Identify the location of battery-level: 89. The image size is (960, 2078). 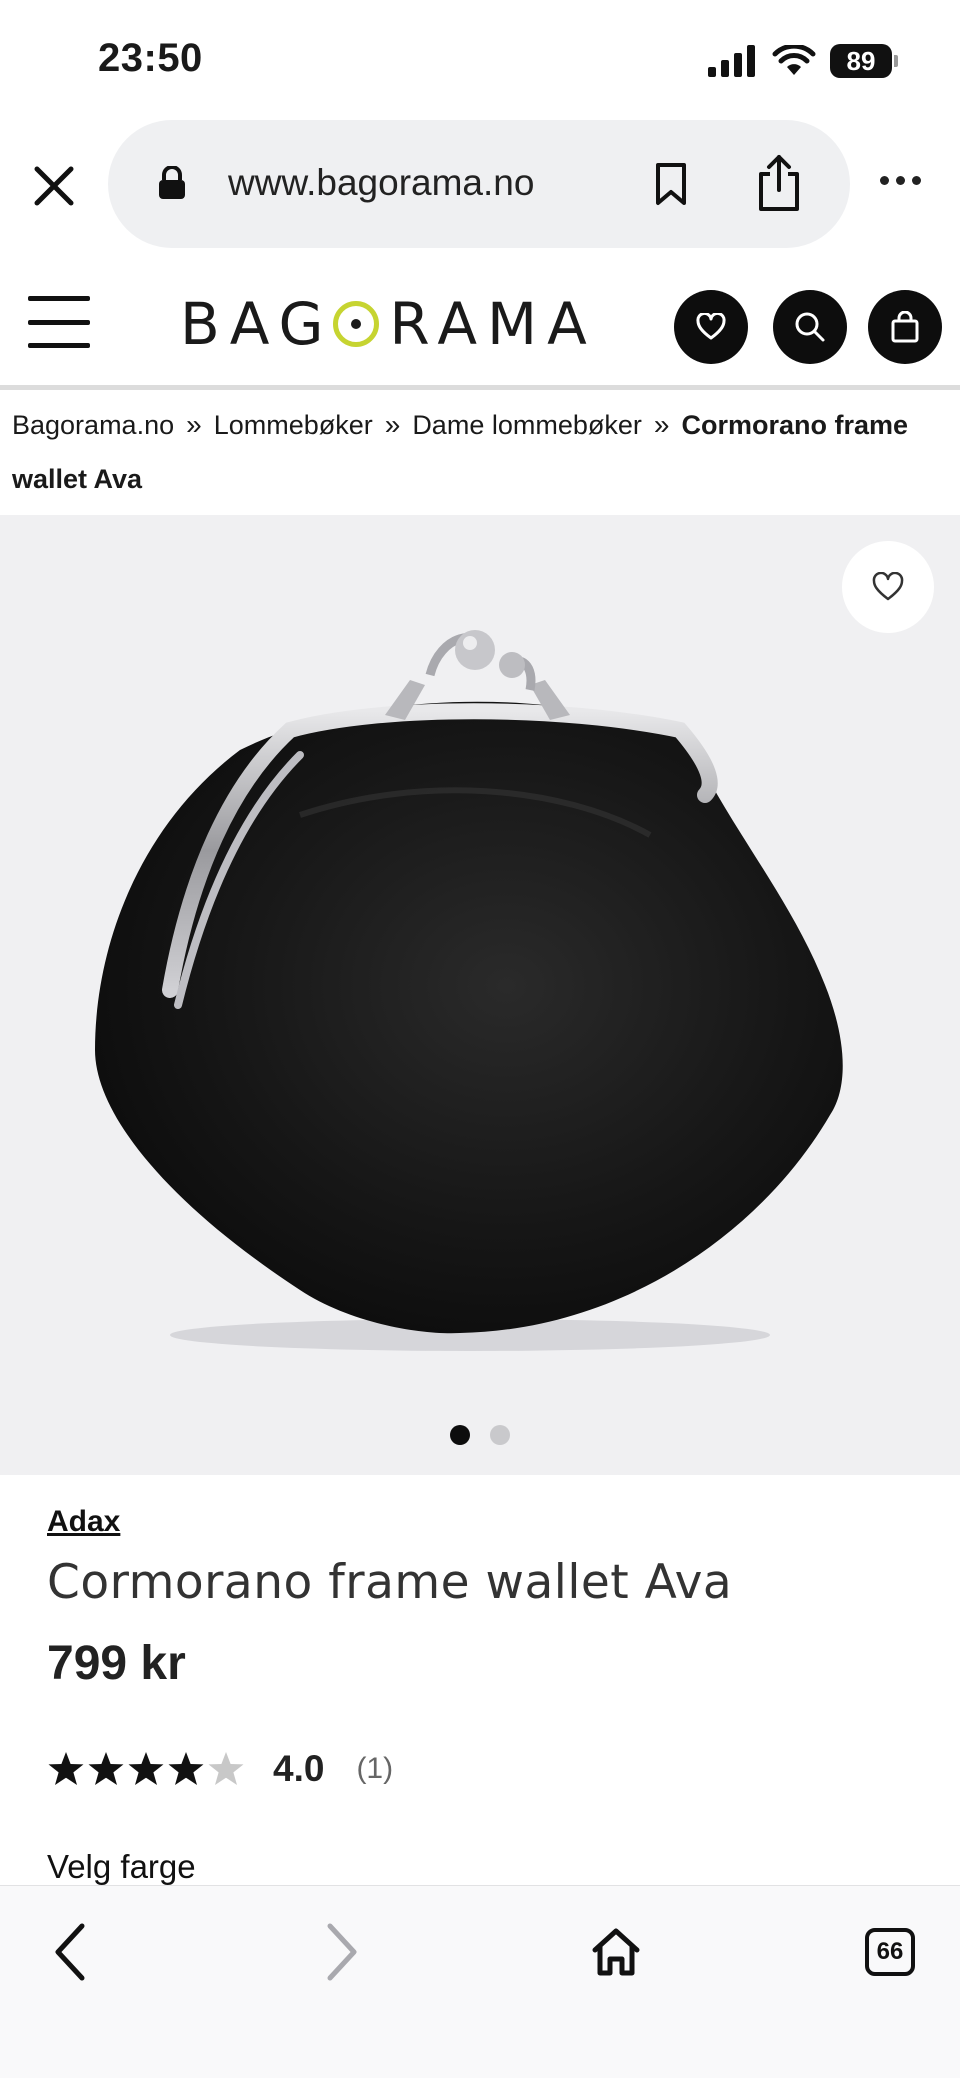
(861, 61).